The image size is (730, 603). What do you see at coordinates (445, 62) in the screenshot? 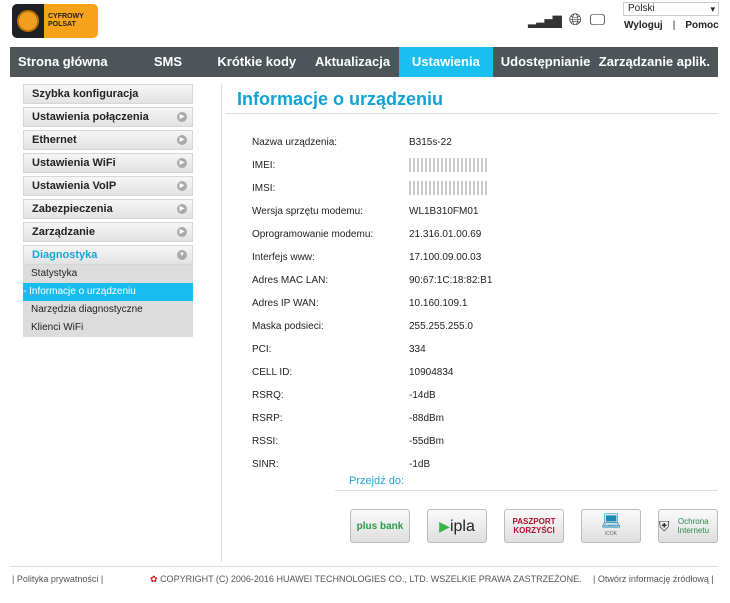
I see `tab-settings: Ustawienia` at bounding box center [445, 62].